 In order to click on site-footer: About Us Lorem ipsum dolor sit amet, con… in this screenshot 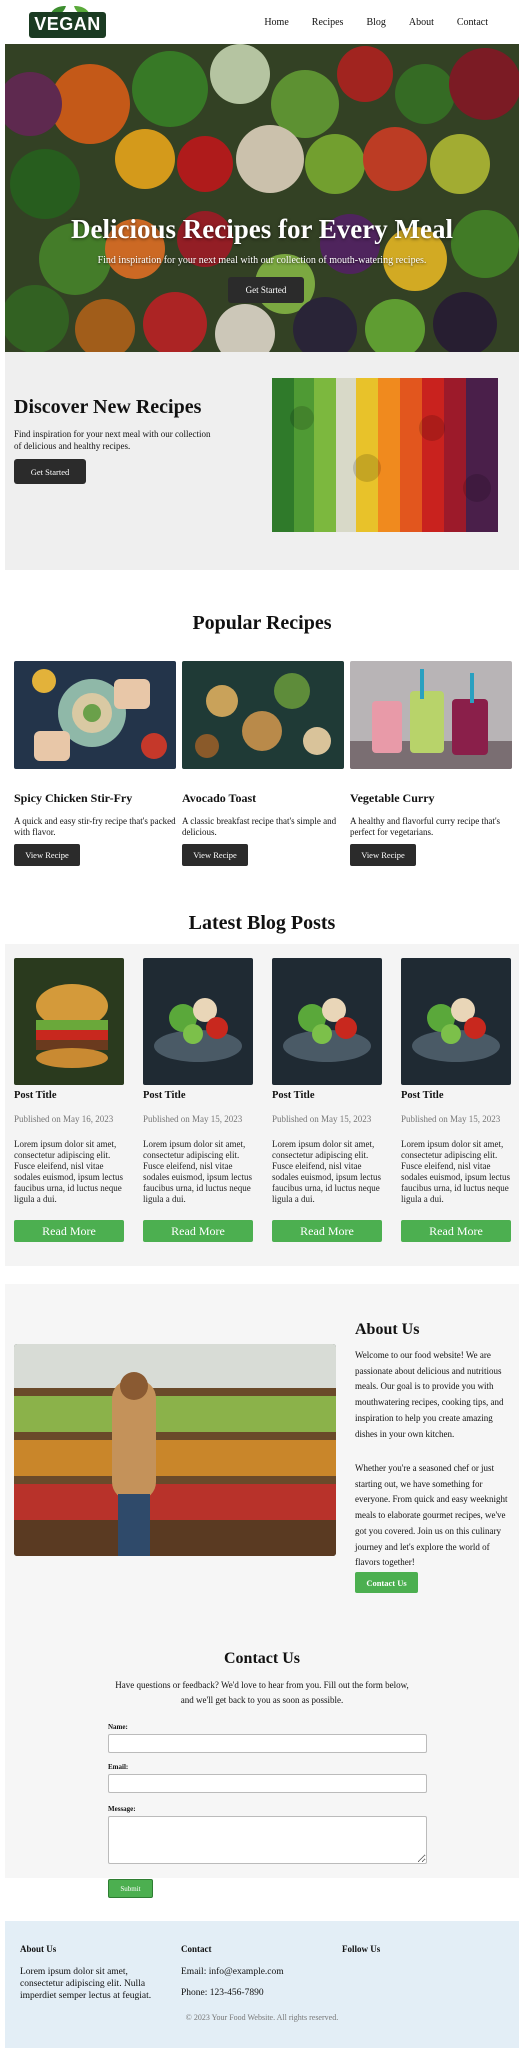, I will do `click(262, 1984)`.